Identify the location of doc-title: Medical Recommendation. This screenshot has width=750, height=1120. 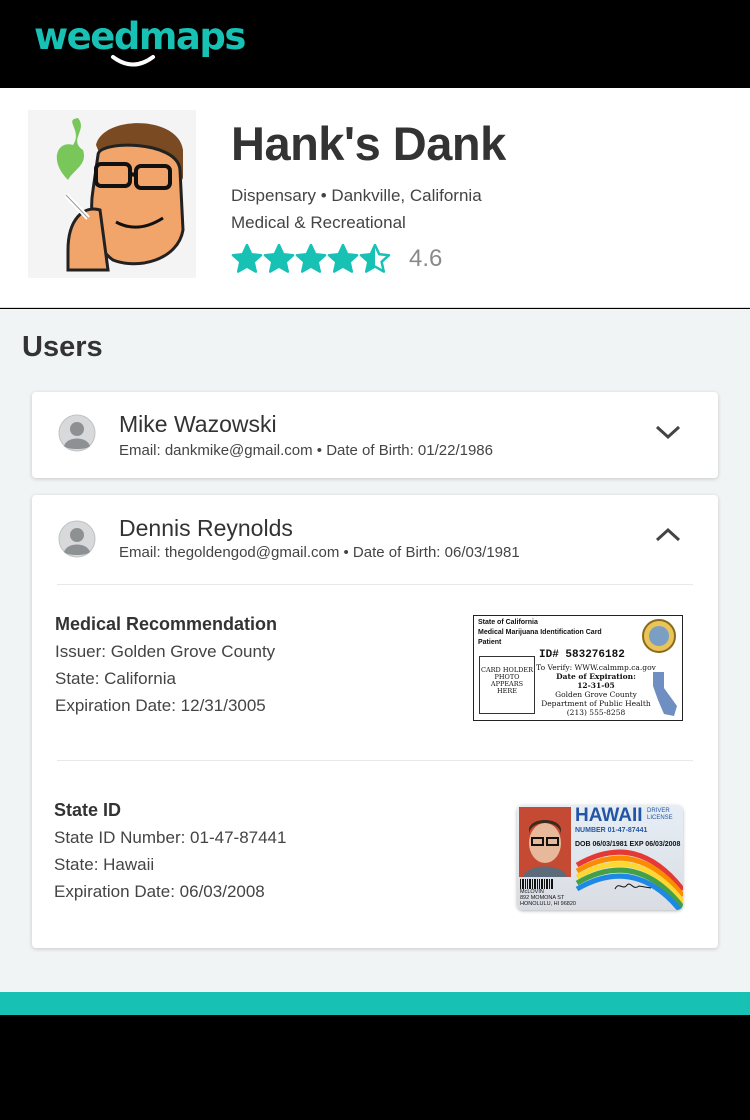
(166, 624).